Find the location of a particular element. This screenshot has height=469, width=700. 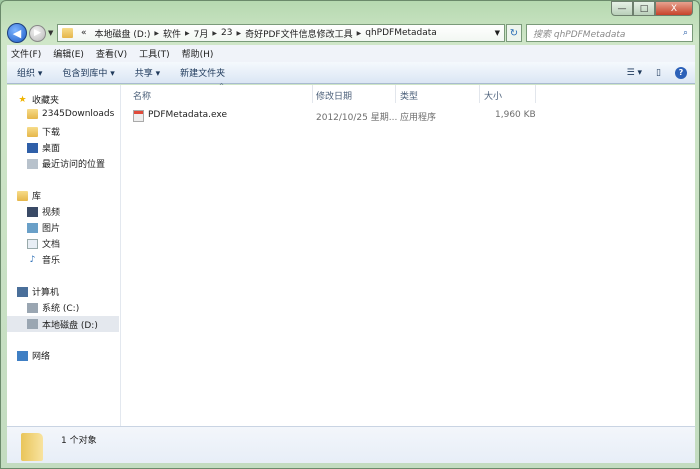

sidebar-item-pictures: 图片 is located at coordinates (43, 227).